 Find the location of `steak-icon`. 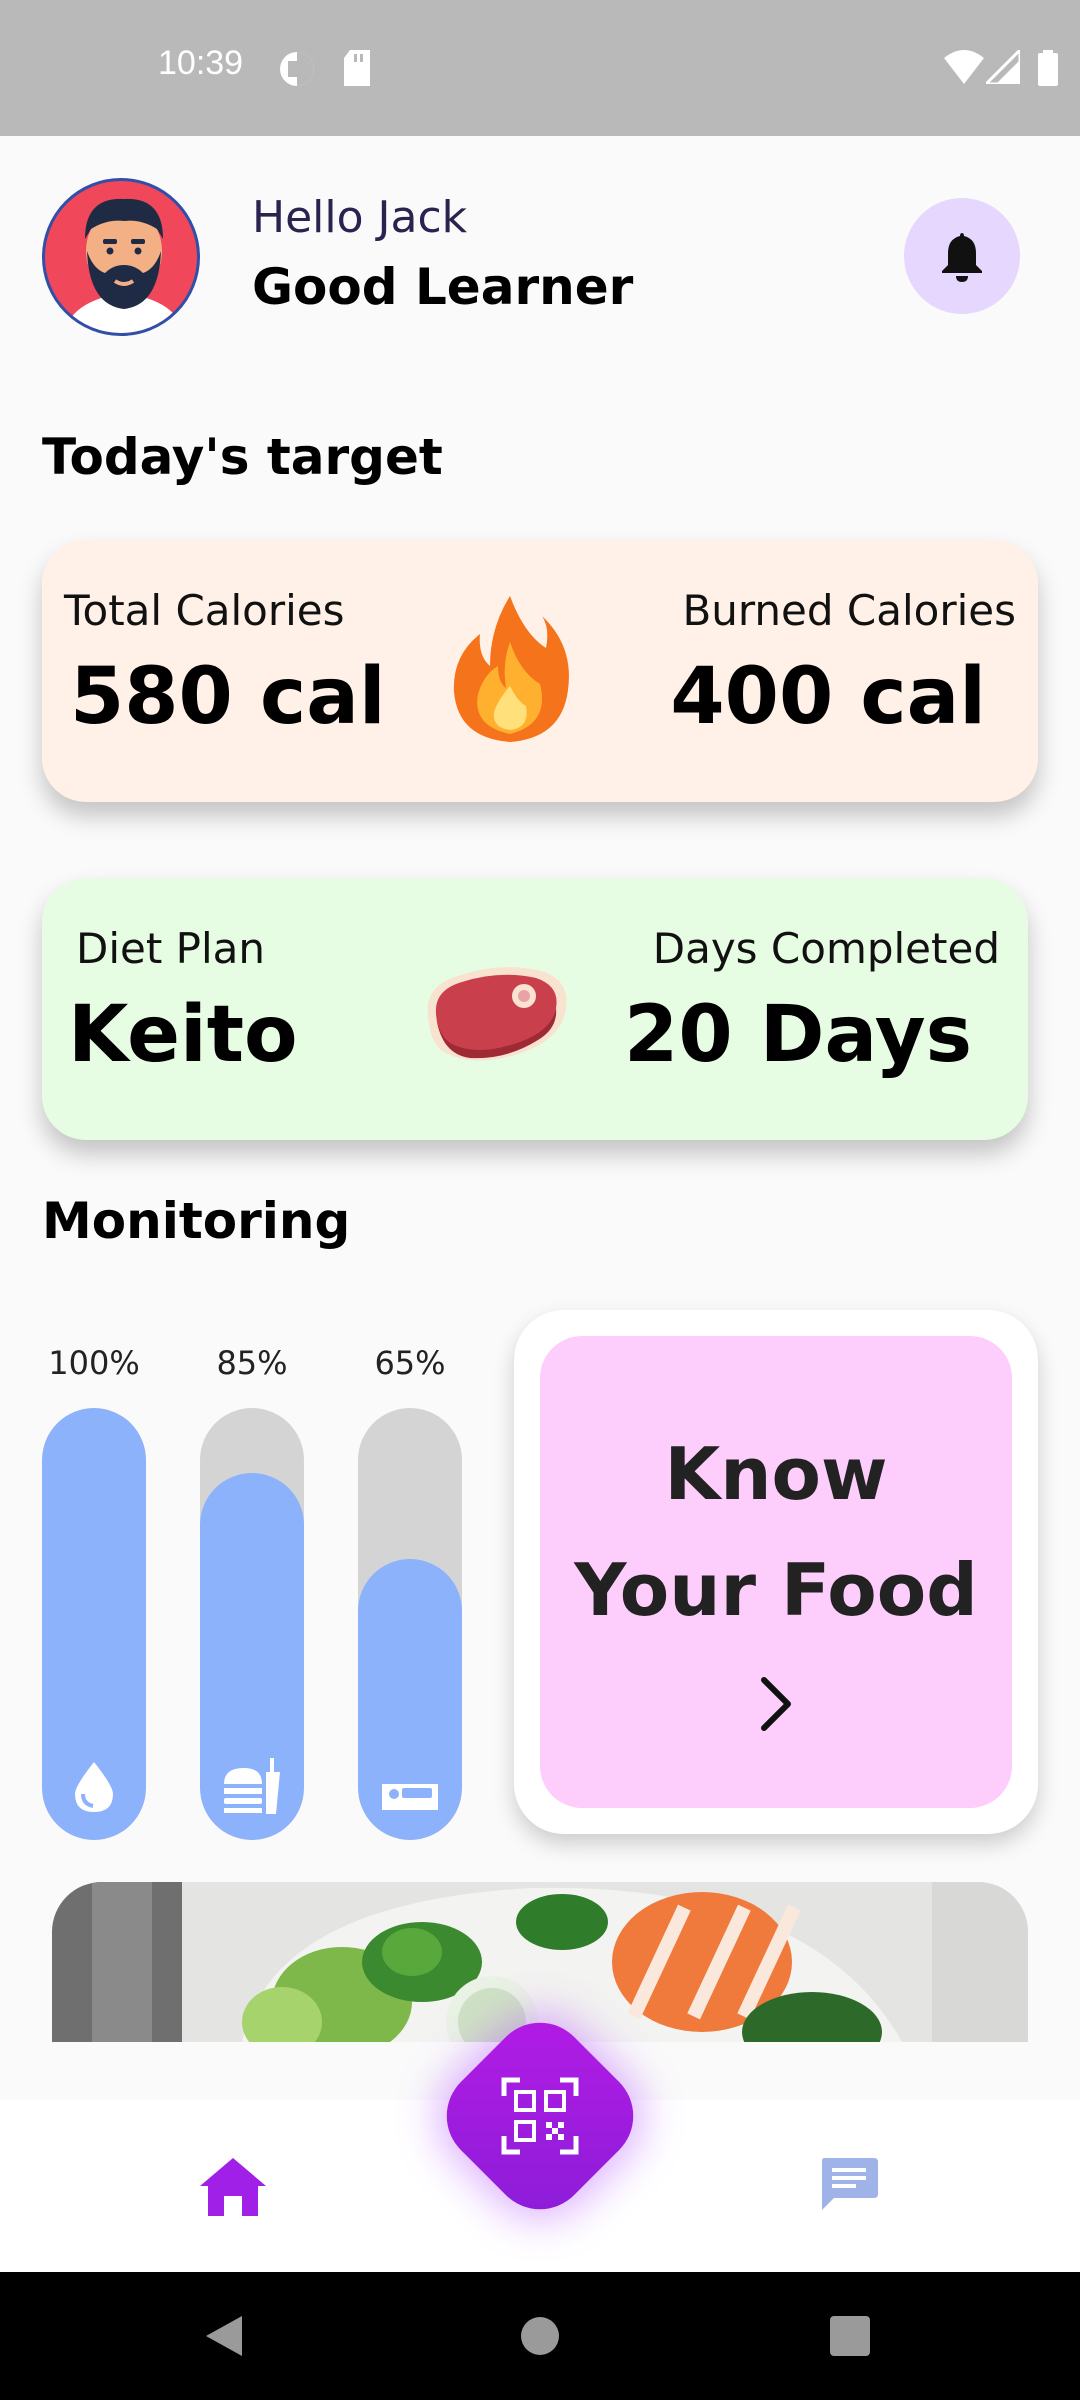

steak-icon is located at coordinates (497, 1014).